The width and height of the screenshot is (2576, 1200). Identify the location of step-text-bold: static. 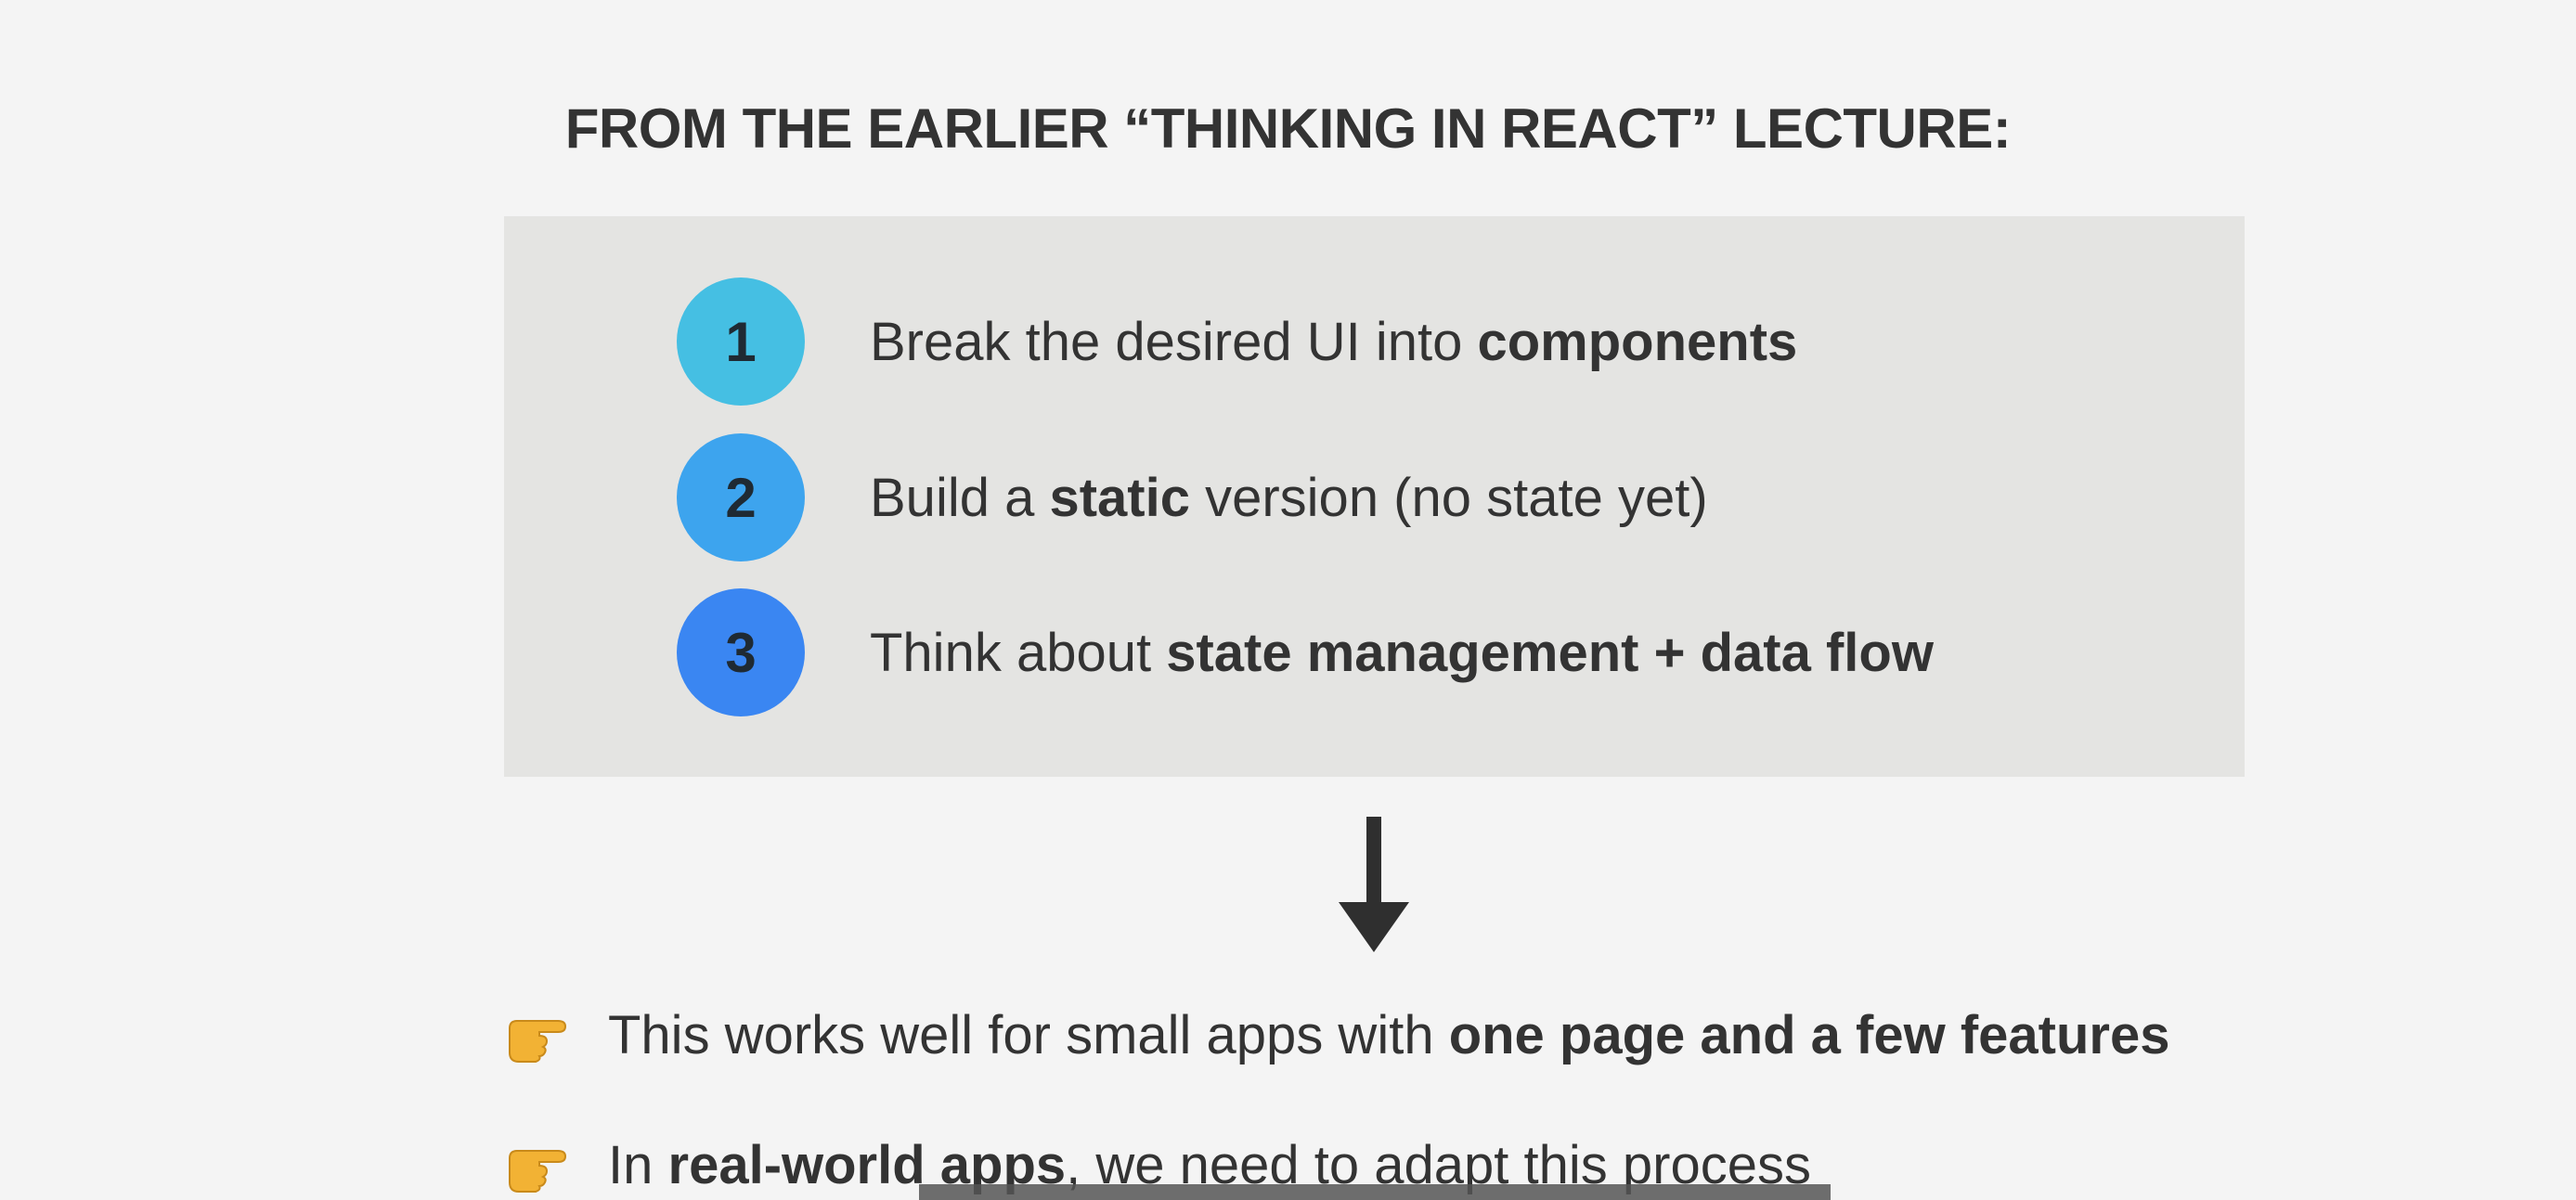
(1119, 497).